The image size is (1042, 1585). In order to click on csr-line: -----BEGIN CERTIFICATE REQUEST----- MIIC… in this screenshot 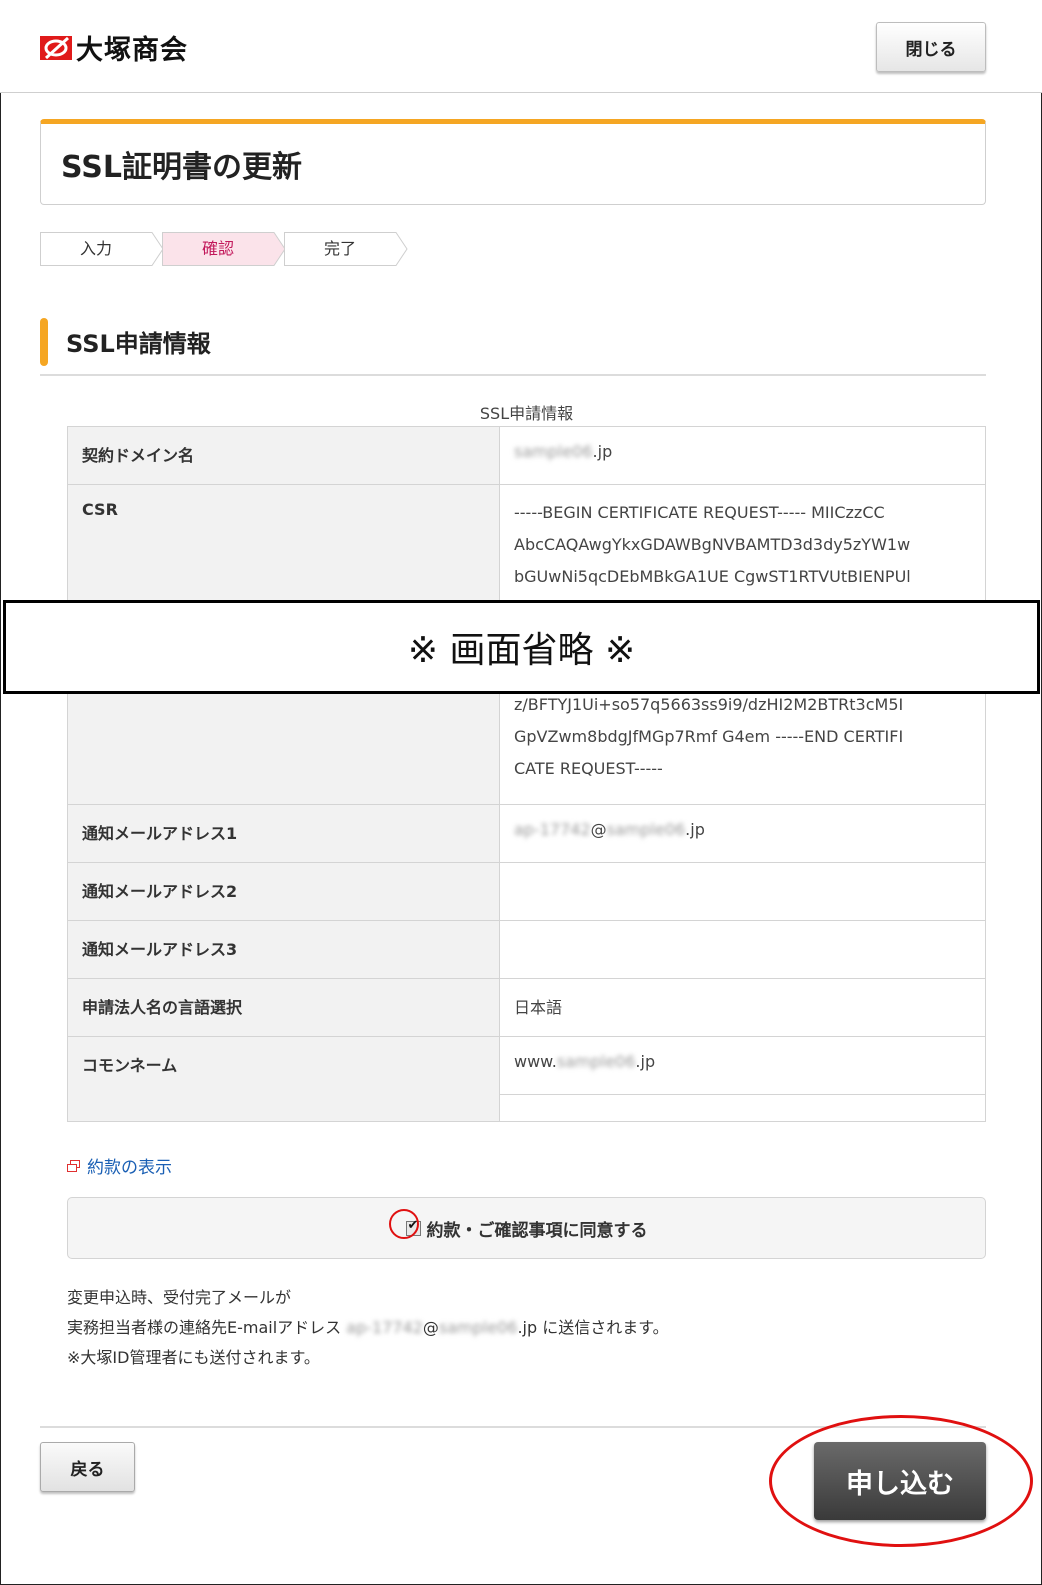, I will do `click(699, 512)`.